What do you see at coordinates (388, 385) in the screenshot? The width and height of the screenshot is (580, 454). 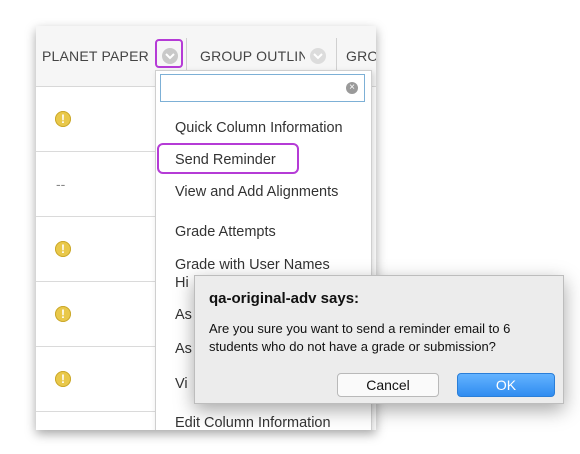 I see `cancel-button: Cancel` at bounding box center [388, 385].